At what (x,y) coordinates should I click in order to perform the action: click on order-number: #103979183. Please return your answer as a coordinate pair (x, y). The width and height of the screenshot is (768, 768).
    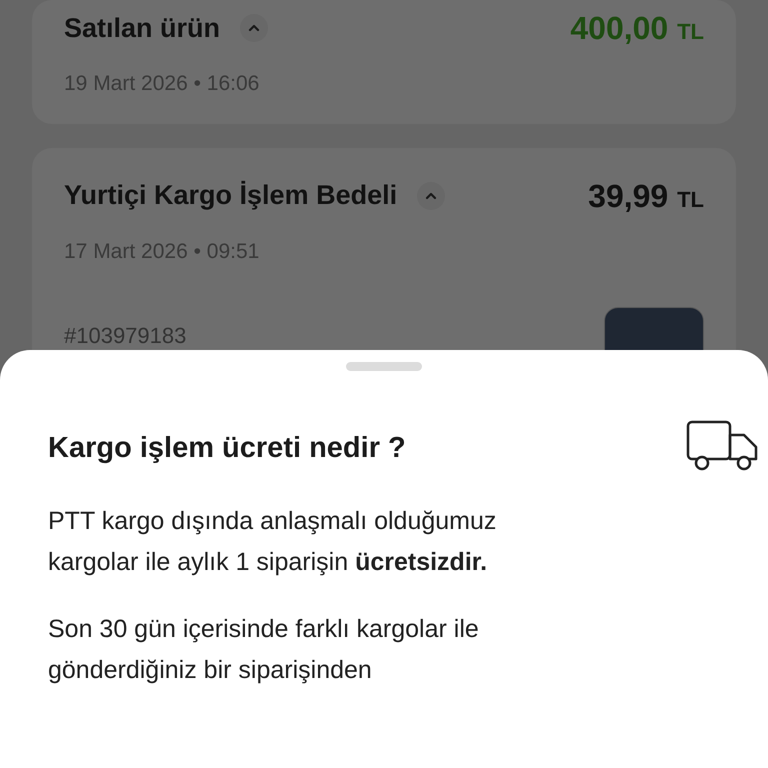
    Looking at the image, I should click on (125, 336).